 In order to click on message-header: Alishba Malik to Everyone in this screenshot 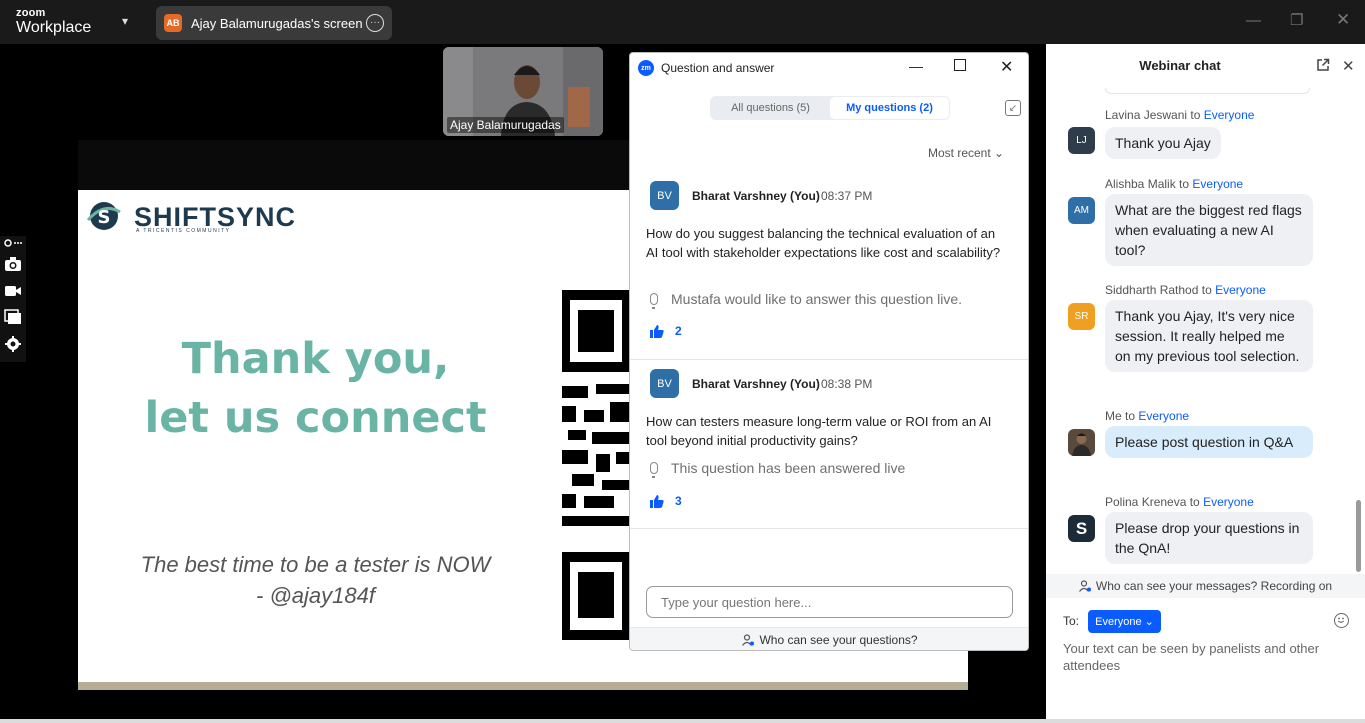, I will do `click(1174, 184)`.